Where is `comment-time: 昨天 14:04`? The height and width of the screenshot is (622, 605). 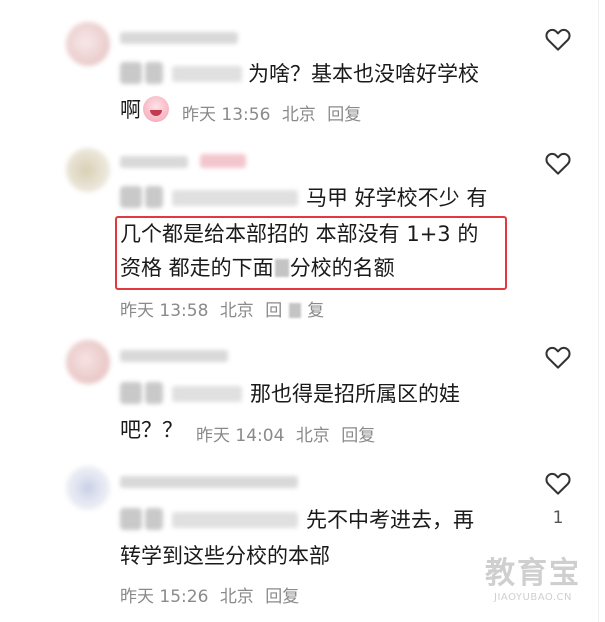
comment-time: 昨天 14:04 is located at coordinates (240, 436).